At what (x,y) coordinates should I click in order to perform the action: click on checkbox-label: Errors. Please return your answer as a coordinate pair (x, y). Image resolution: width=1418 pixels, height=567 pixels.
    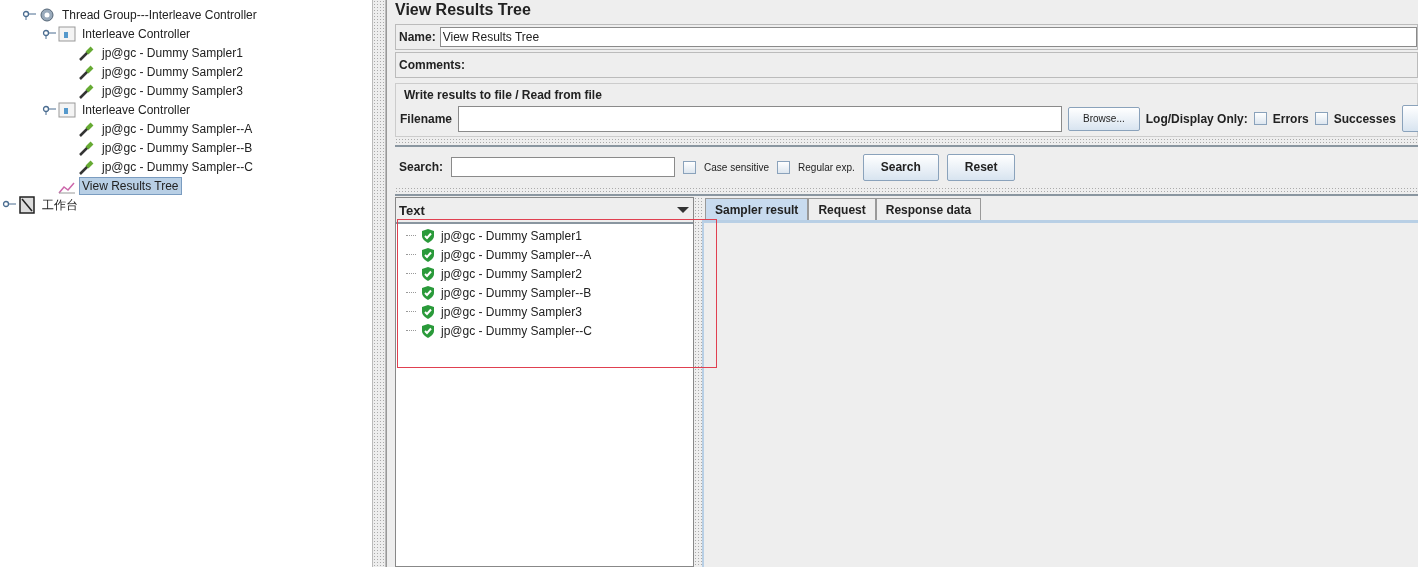
    Looking at the image, I should click on (1290, 118).